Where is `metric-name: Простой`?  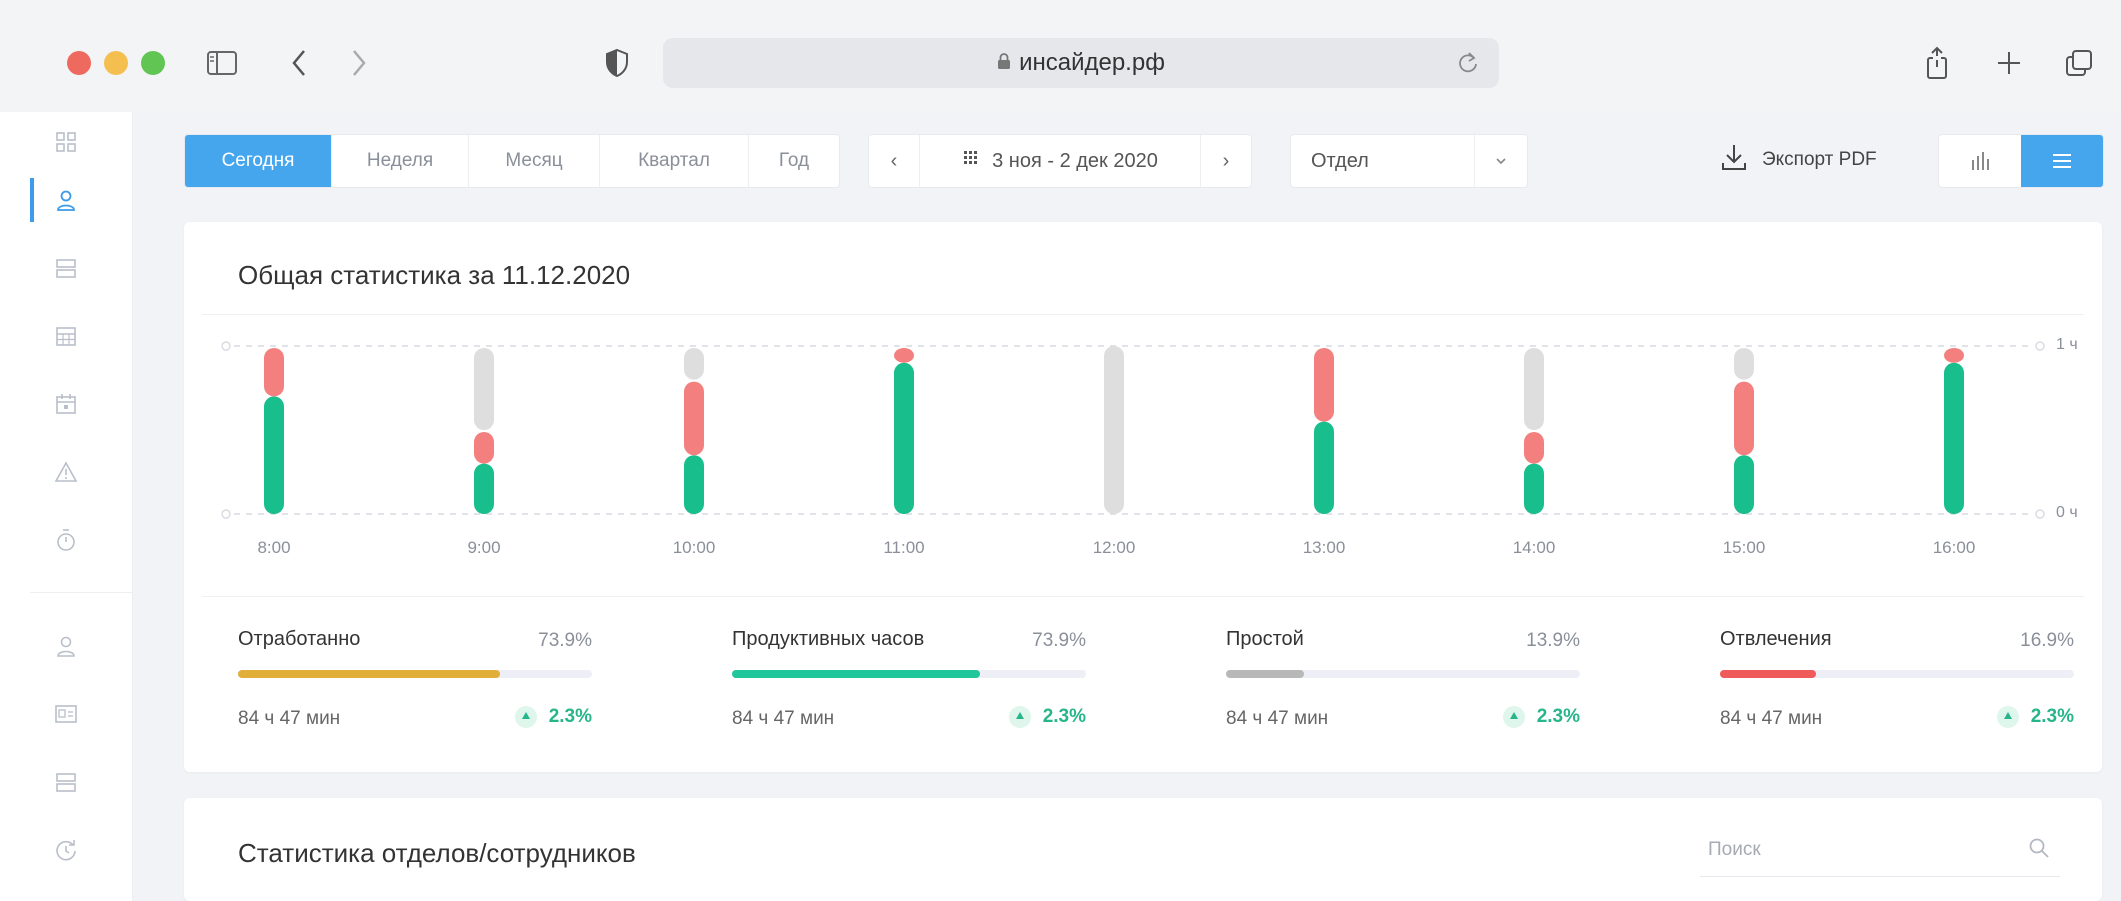 metric-name: Простой is located at coordinates (1265, 639).